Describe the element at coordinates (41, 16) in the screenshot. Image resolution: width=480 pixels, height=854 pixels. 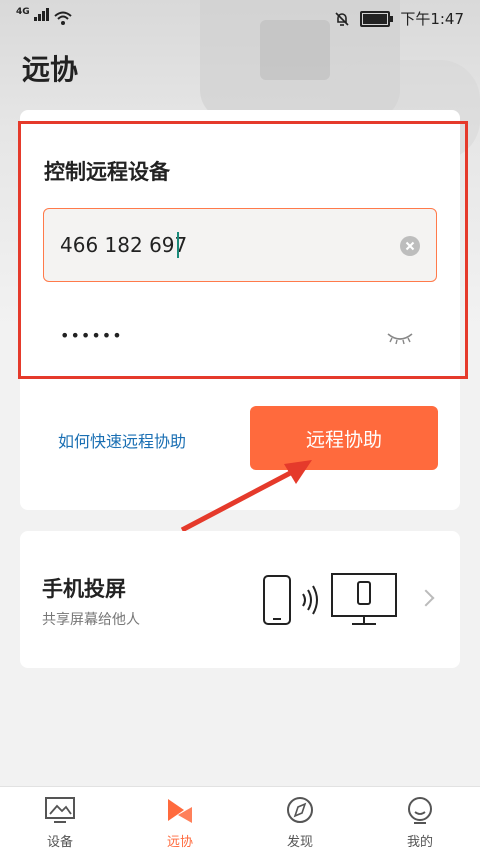
I see `signal-icon` at that location.